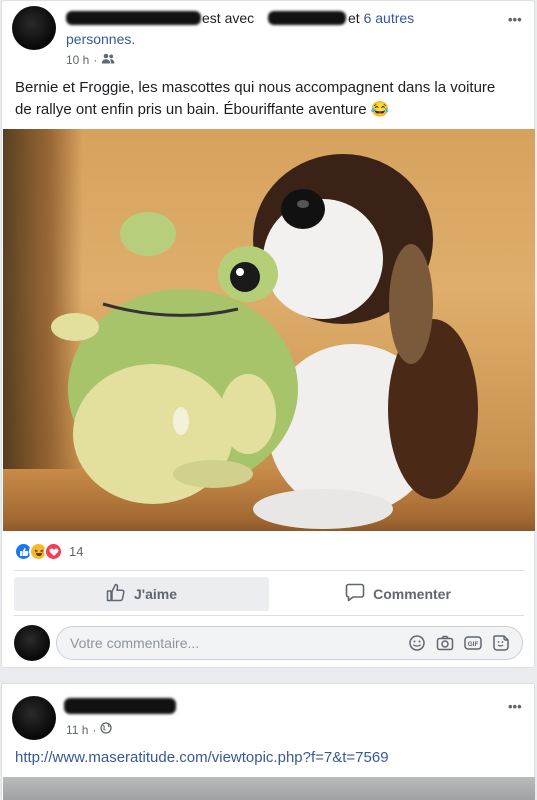  Describe the element at coordinates (155, 594) in the screenshot. I see `like-label: J'aime` at that location.